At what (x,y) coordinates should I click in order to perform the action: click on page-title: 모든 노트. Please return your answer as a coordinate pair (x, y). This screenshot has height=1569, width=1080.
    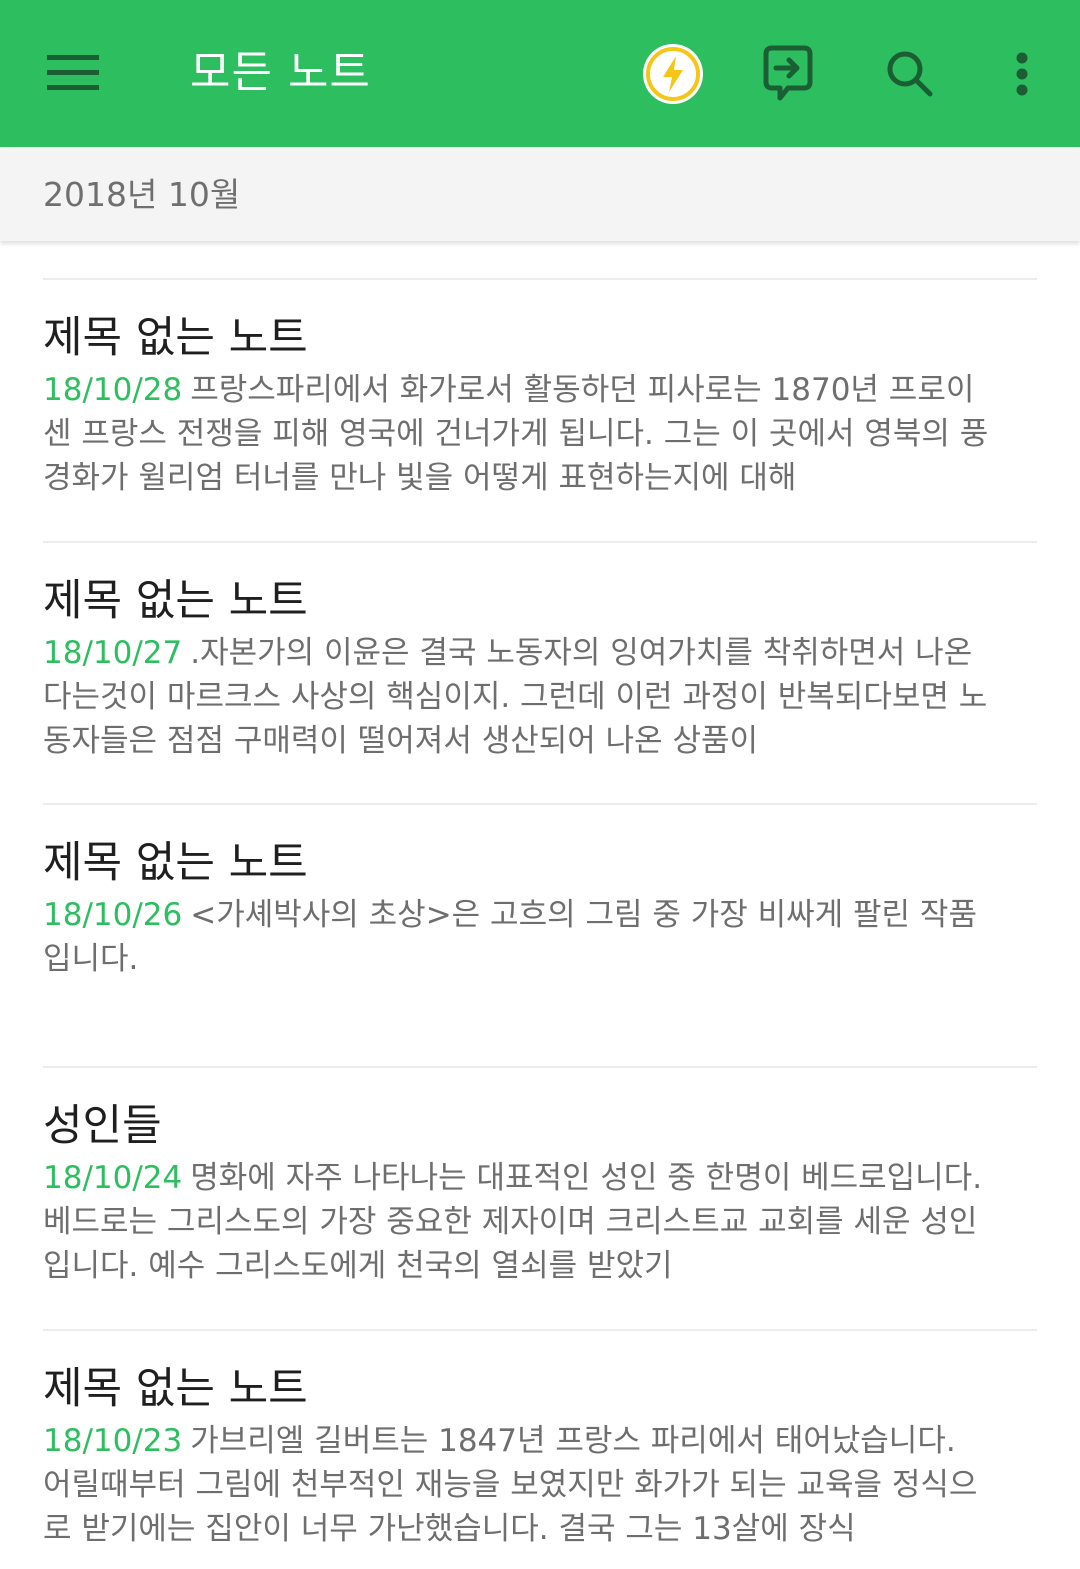
    Looking at the image, I should click on (280, 72).